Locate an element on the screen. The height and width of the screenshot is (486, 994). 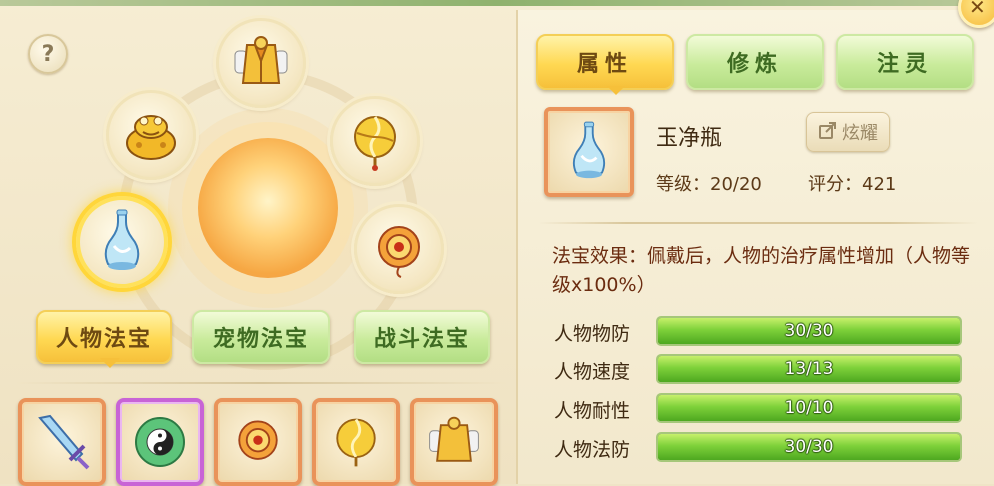
tab-attributes: 属性 is located at coordinates (605, 62).